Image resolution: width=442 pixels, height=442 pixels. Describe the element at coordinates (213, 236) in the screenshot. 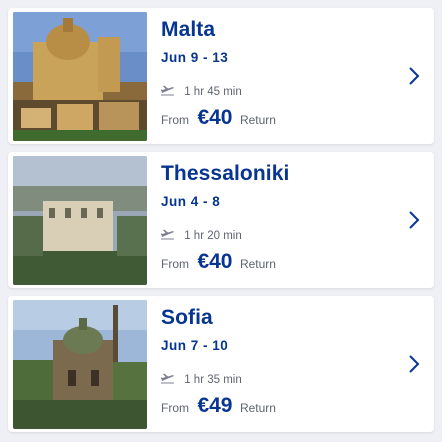

I see `duration-text: 1 hr 20 min` at that location.